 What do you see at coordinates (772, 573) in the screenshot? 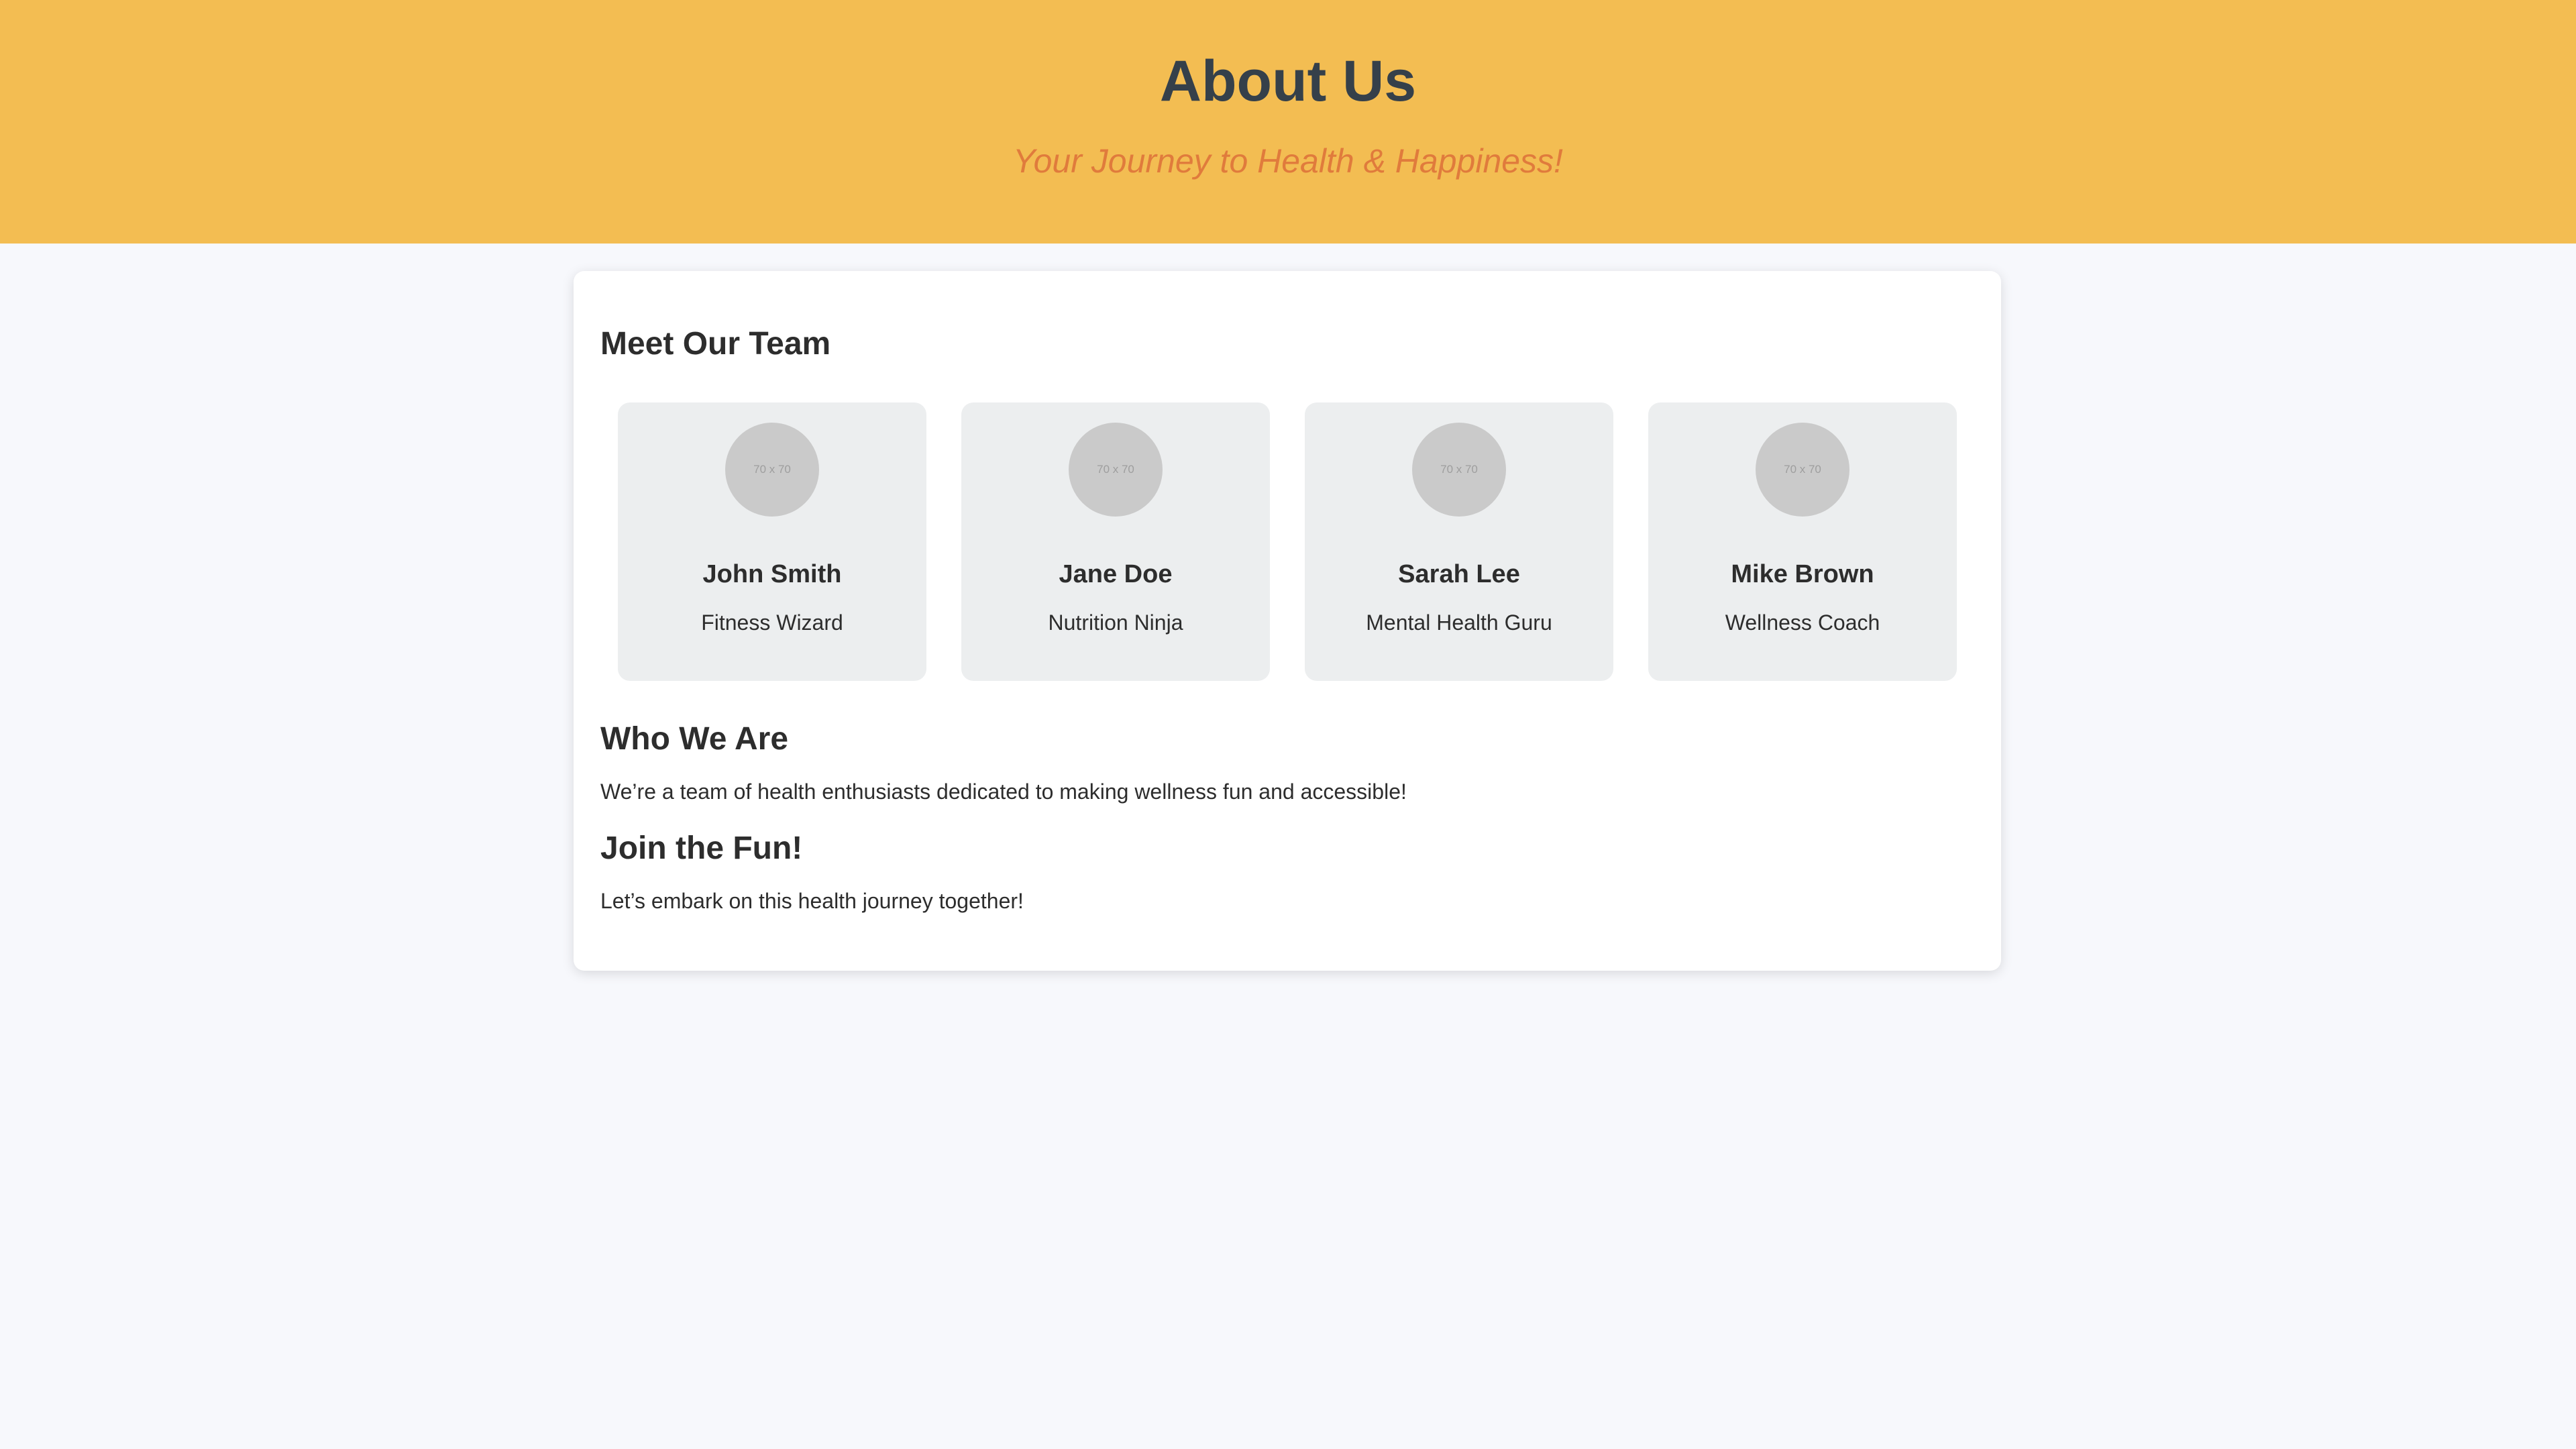
I see `member-name: John Smith` at bounding box center [772, 573].